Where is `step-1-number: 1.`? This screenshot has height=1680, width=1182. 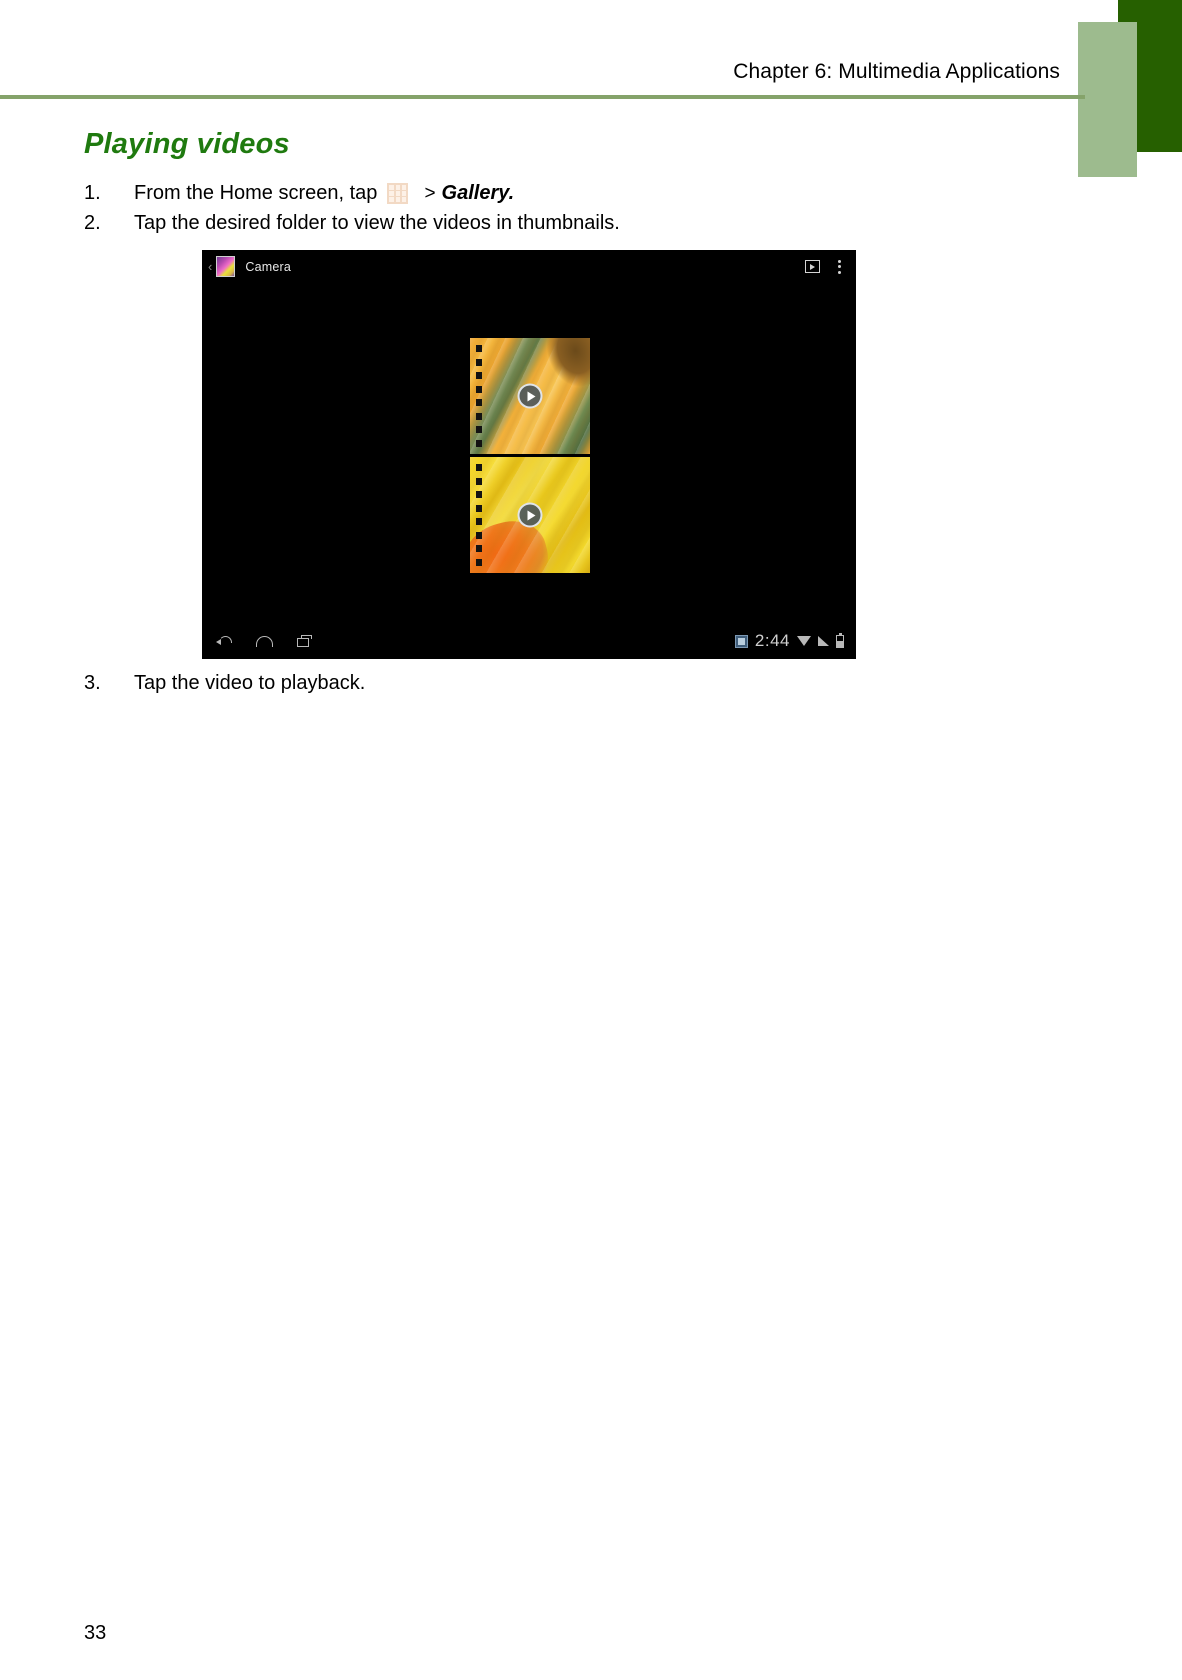
step-1-number: 1. is located at coordinates (92, 193).